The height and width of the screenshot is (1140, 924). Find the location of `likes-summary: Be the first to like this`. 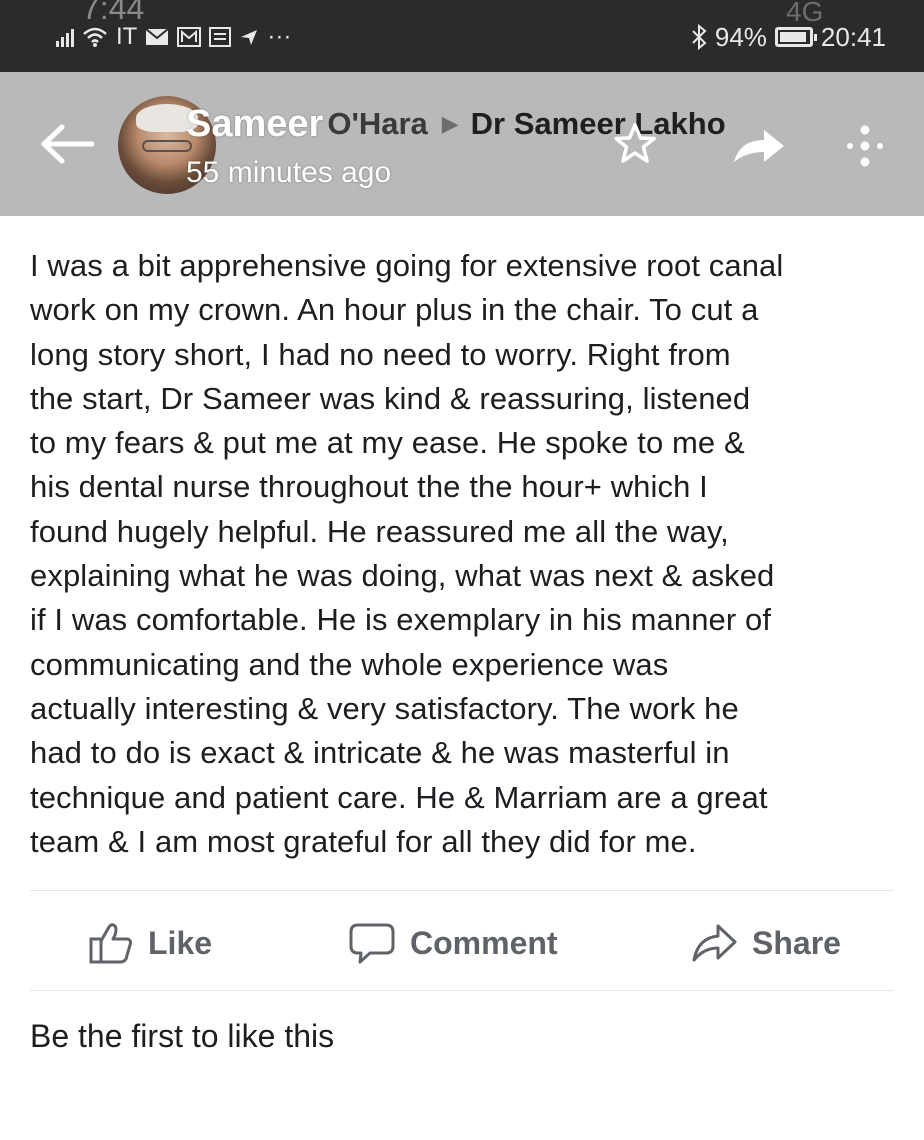

likes-summary: Be the first to like this is located at coordinates (182, 1036).